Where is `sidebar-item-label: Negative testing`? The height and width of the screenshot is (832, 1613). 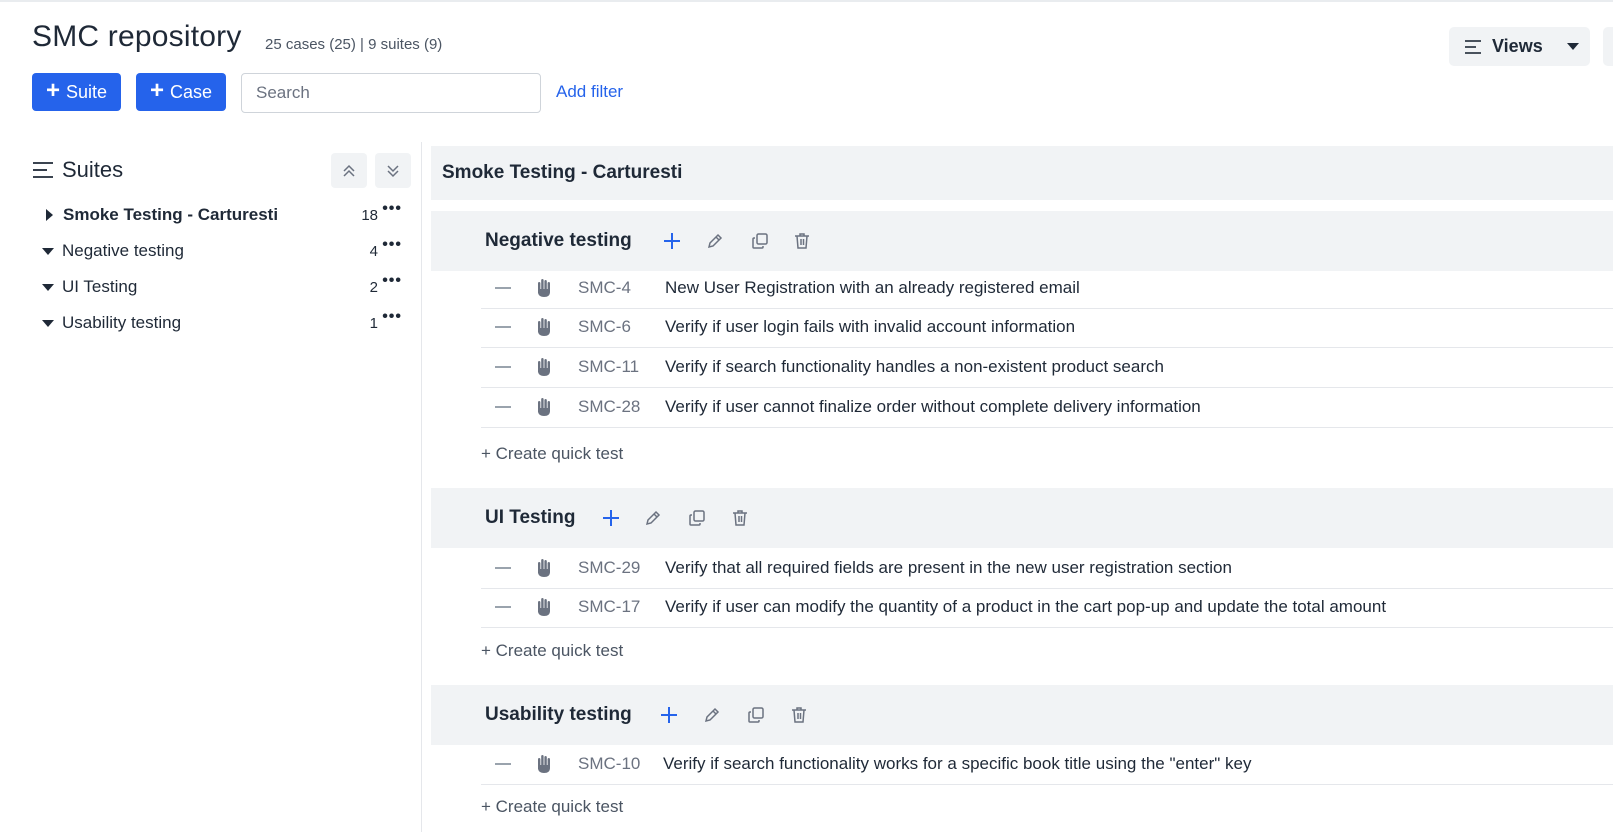 sidebar-item-label: Negative testing is located at coordinates (123, 250).